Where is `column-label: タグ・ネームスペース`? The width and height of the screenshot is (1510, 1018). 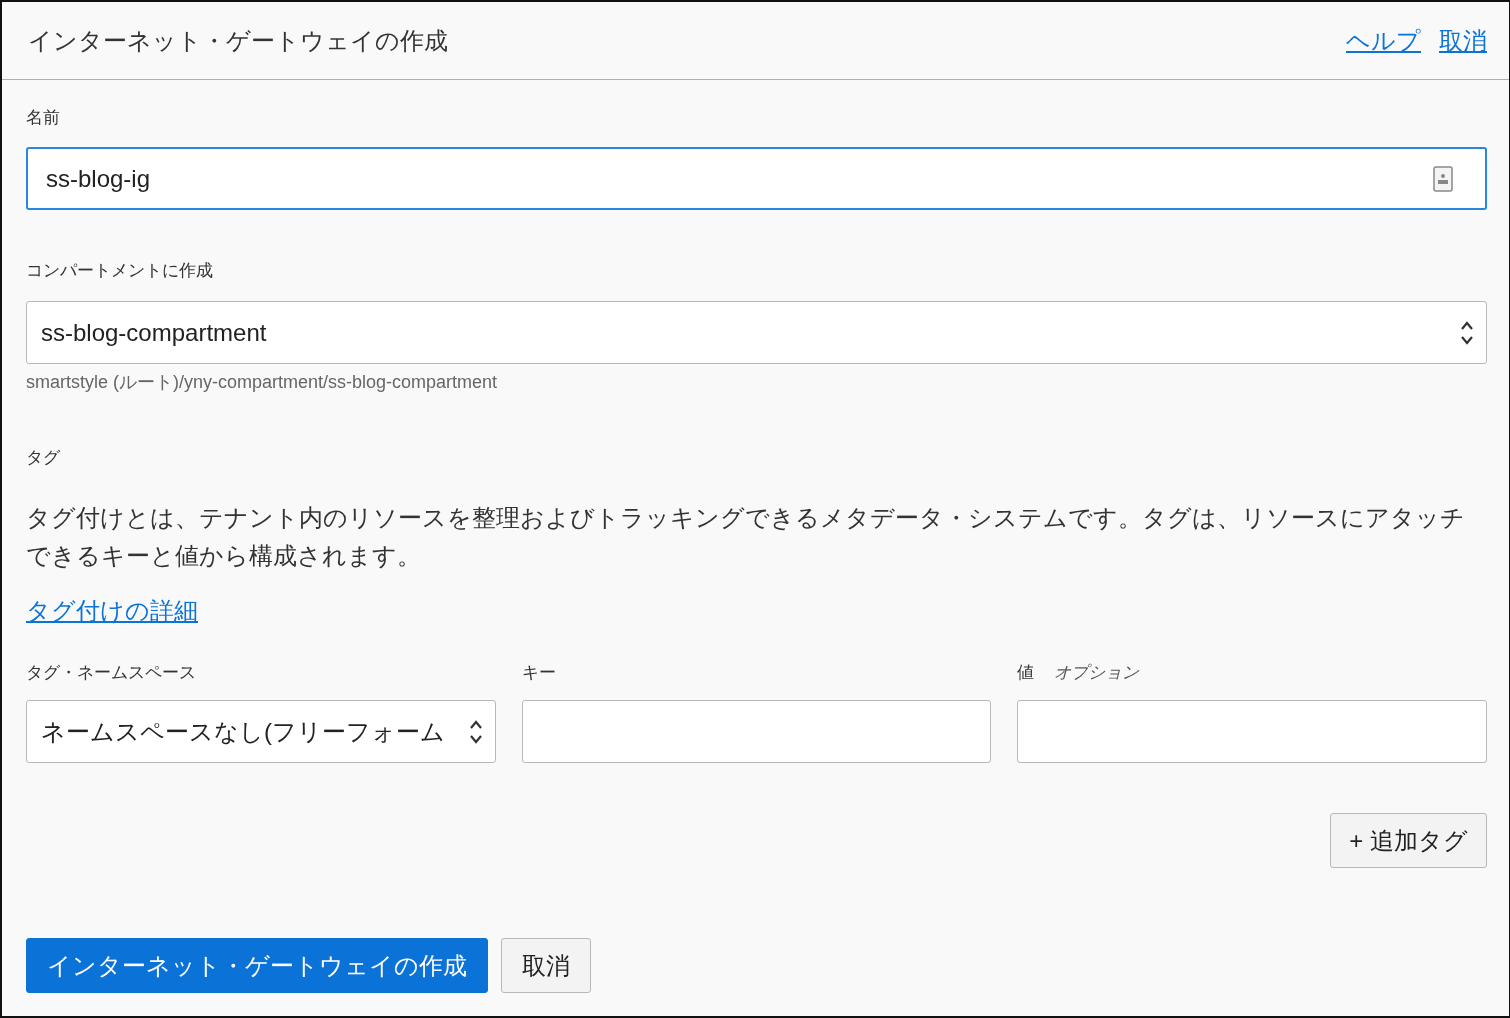
column-label: タグ・ネームスペース is located at coordinates (111, 673).